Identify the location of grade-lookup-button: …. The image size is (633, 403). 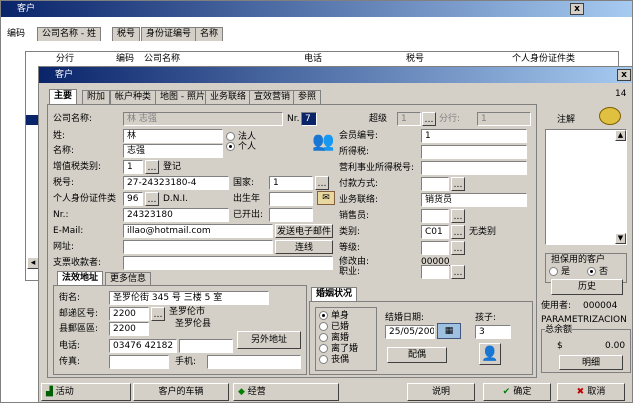
(458, 248).